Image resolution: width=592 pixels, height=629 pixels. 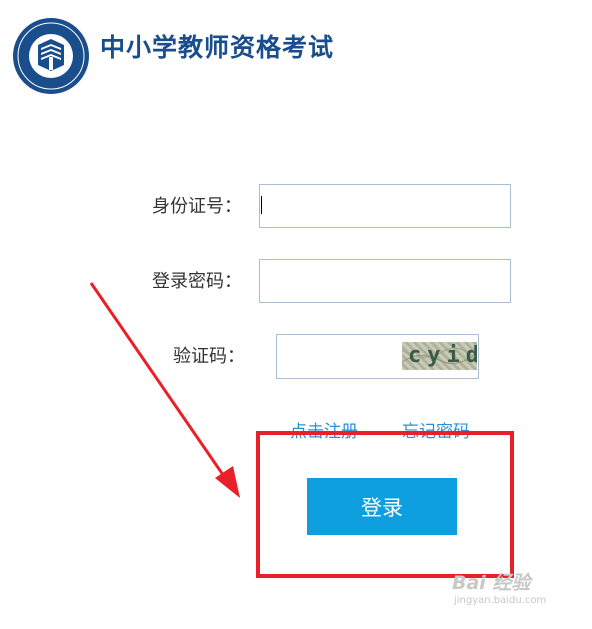 I want to click on annotation-arrow-icon, so click(x=164, y=390).